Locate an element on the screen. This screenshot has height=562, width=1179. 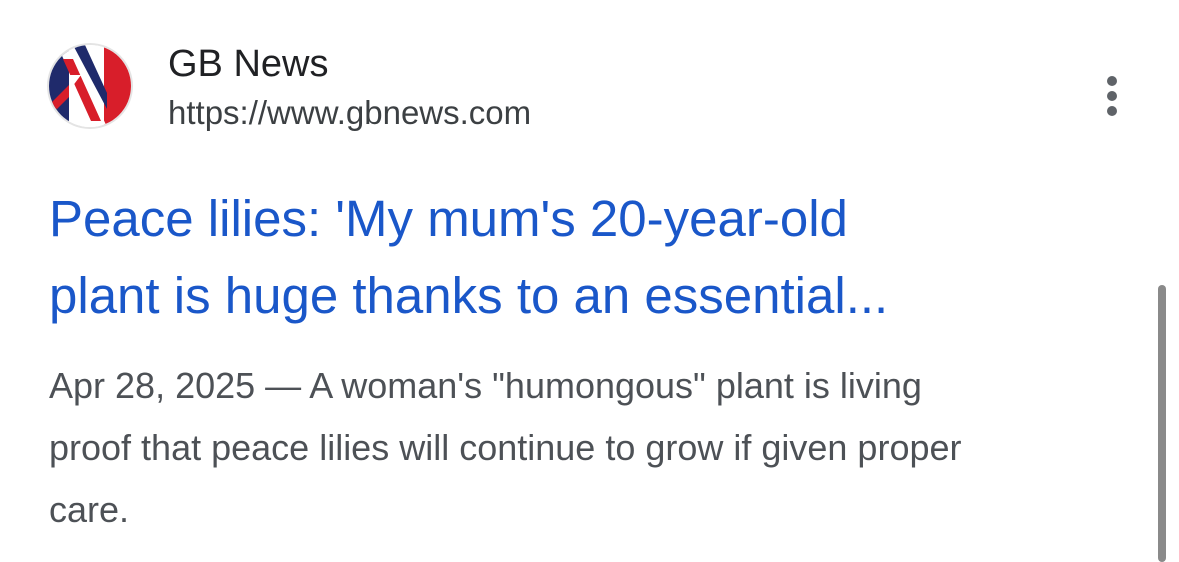
snippet-text: A woman's "humongous" plant is living is located at coordinates (615, 385).